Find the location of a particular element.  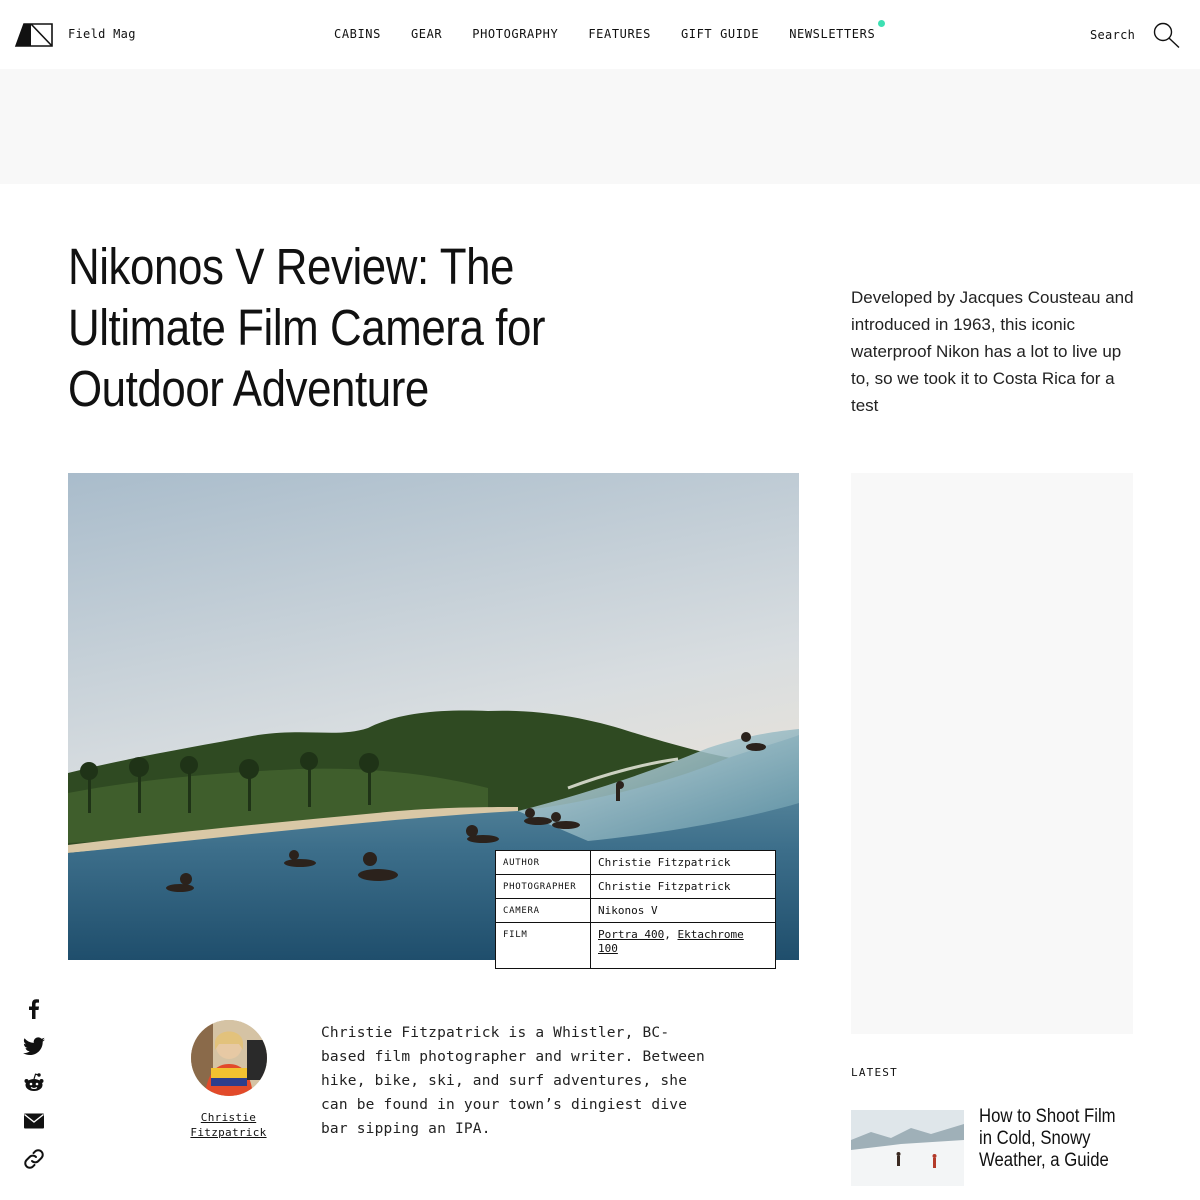

notification-dot is located at coordinates (882, 23).